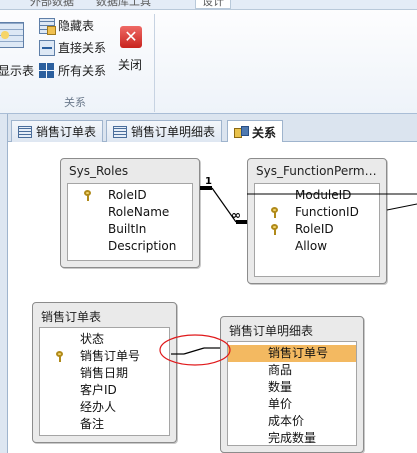  Describe the element at coordinates (129, 65) in the screenshot. I see `close-label: 关闭` at that location.